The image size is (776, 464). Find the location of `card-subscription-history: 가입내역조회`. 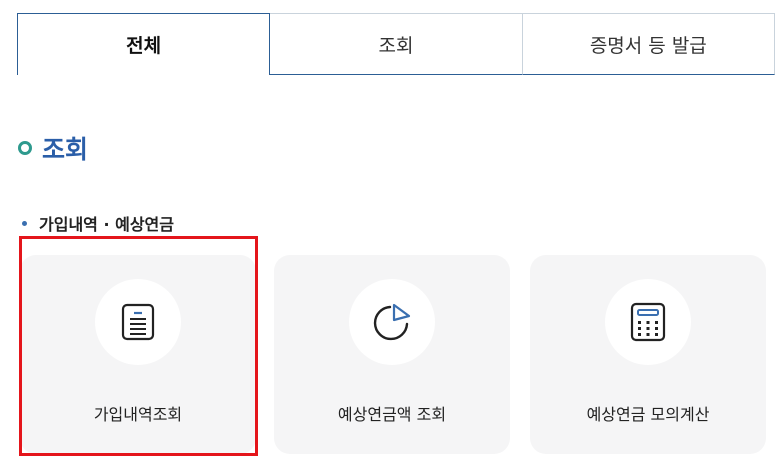

card-subscription-history: 가입내역조회 is located at coordinates (138, 354).